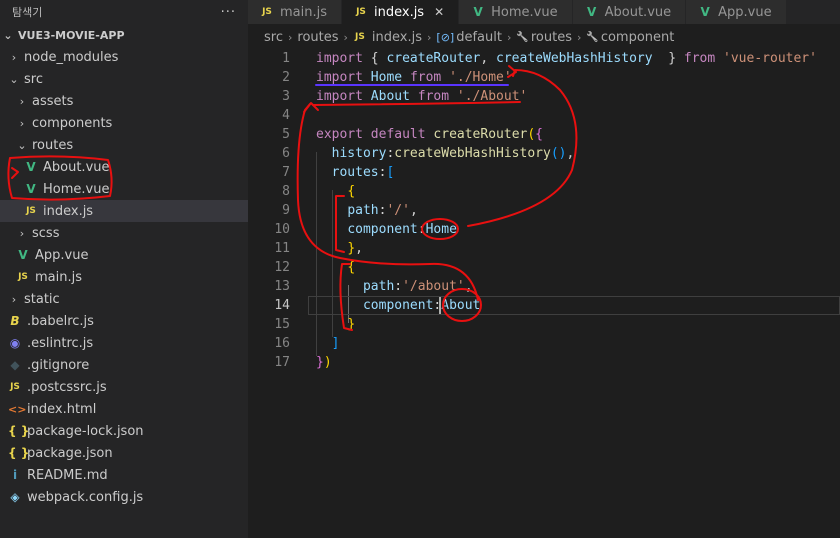 The image size is (840, 538). Describe the element at coordinates (339, 134) in the screenshot. I see `code-token: export` at that location.